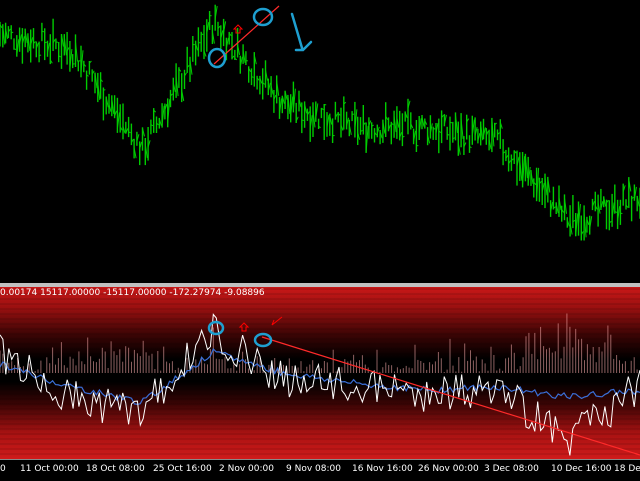  I want to click on time-axis-label: 2 Nov 00:00, so click(246, 469).